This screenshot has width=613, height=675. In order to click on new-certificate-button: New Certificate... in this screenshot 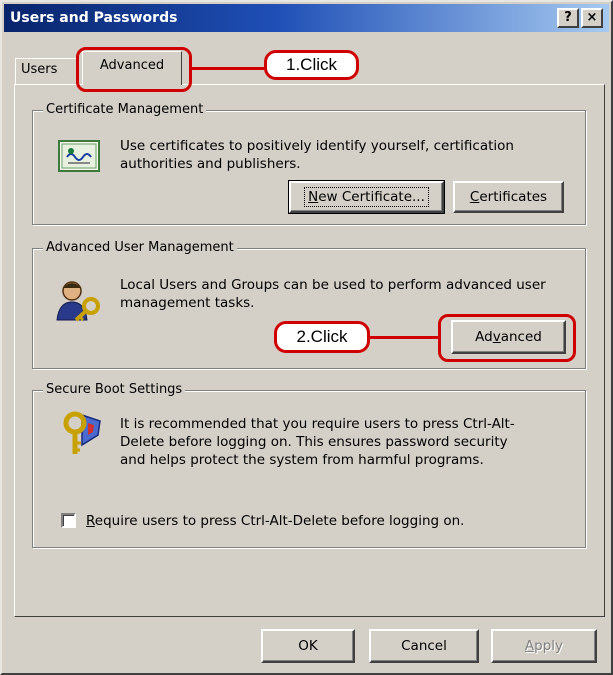, I will do `click(366, 197)`.